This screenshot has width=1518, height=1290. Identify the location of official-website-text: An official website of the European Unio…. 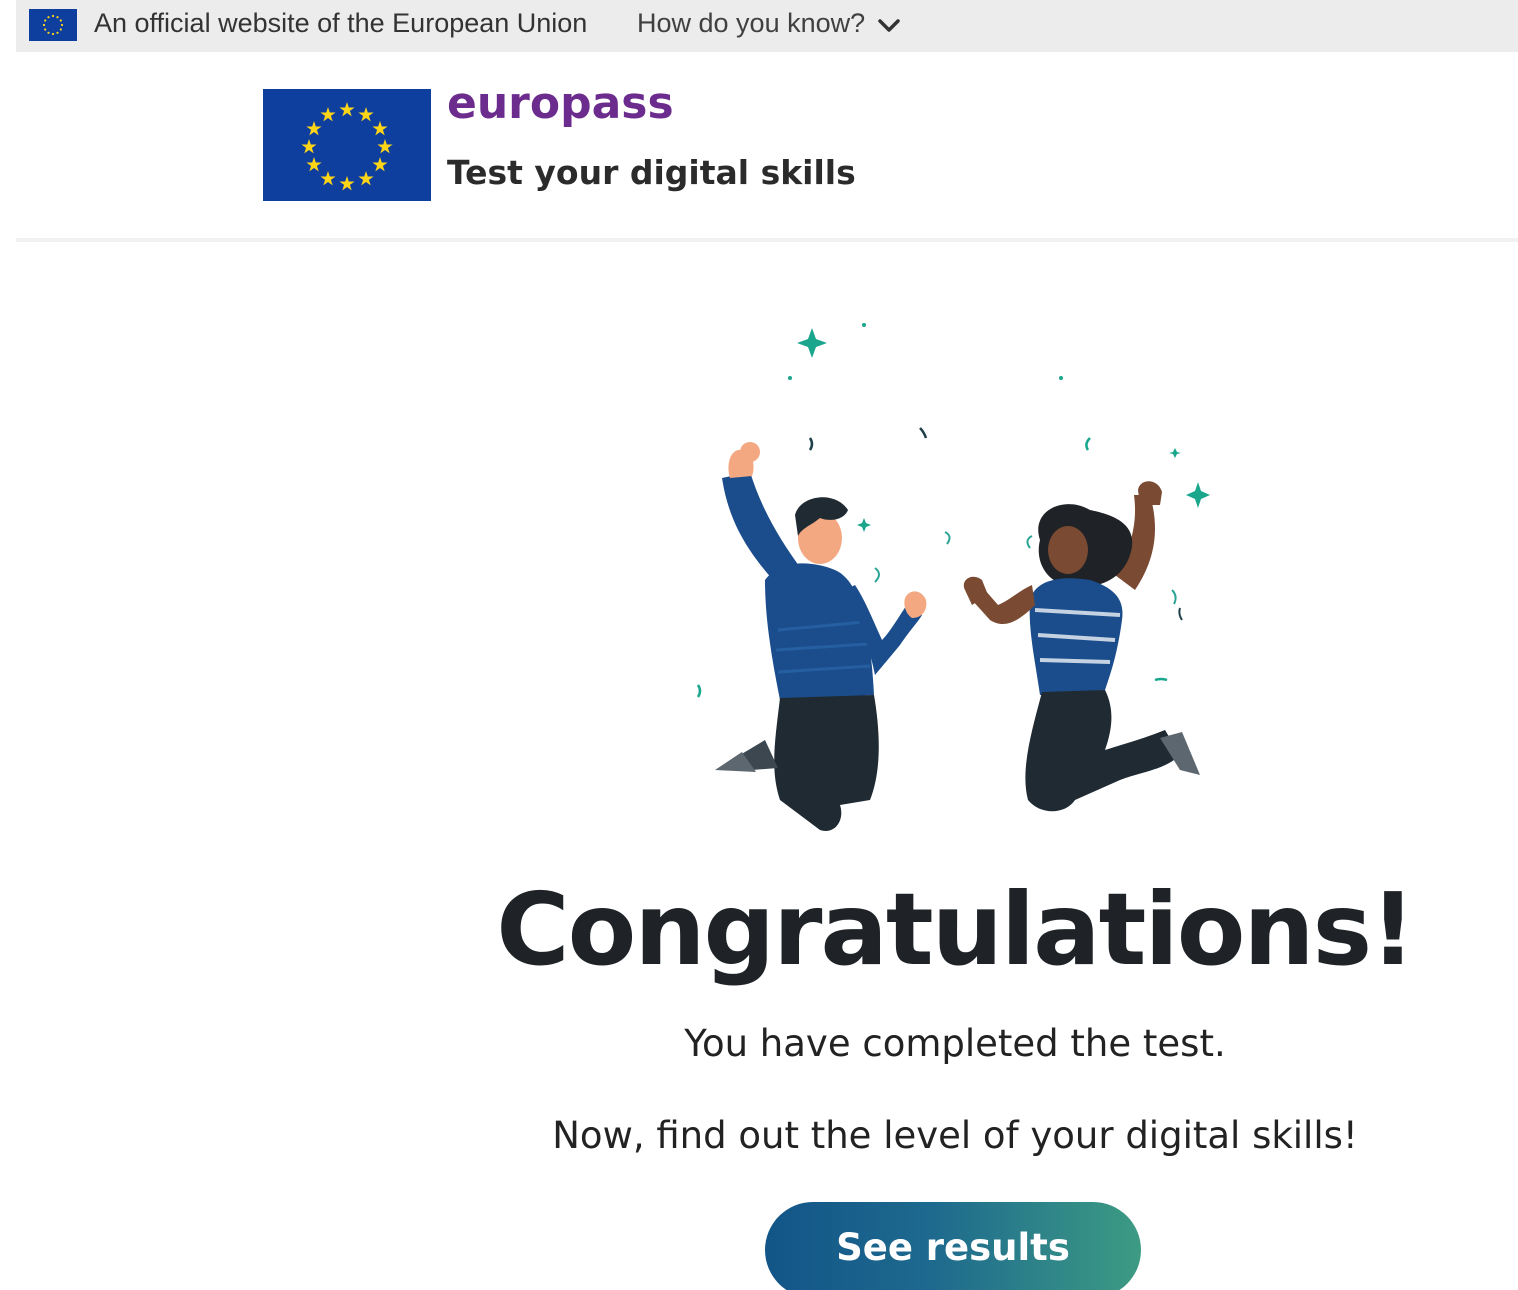
(341, 23).